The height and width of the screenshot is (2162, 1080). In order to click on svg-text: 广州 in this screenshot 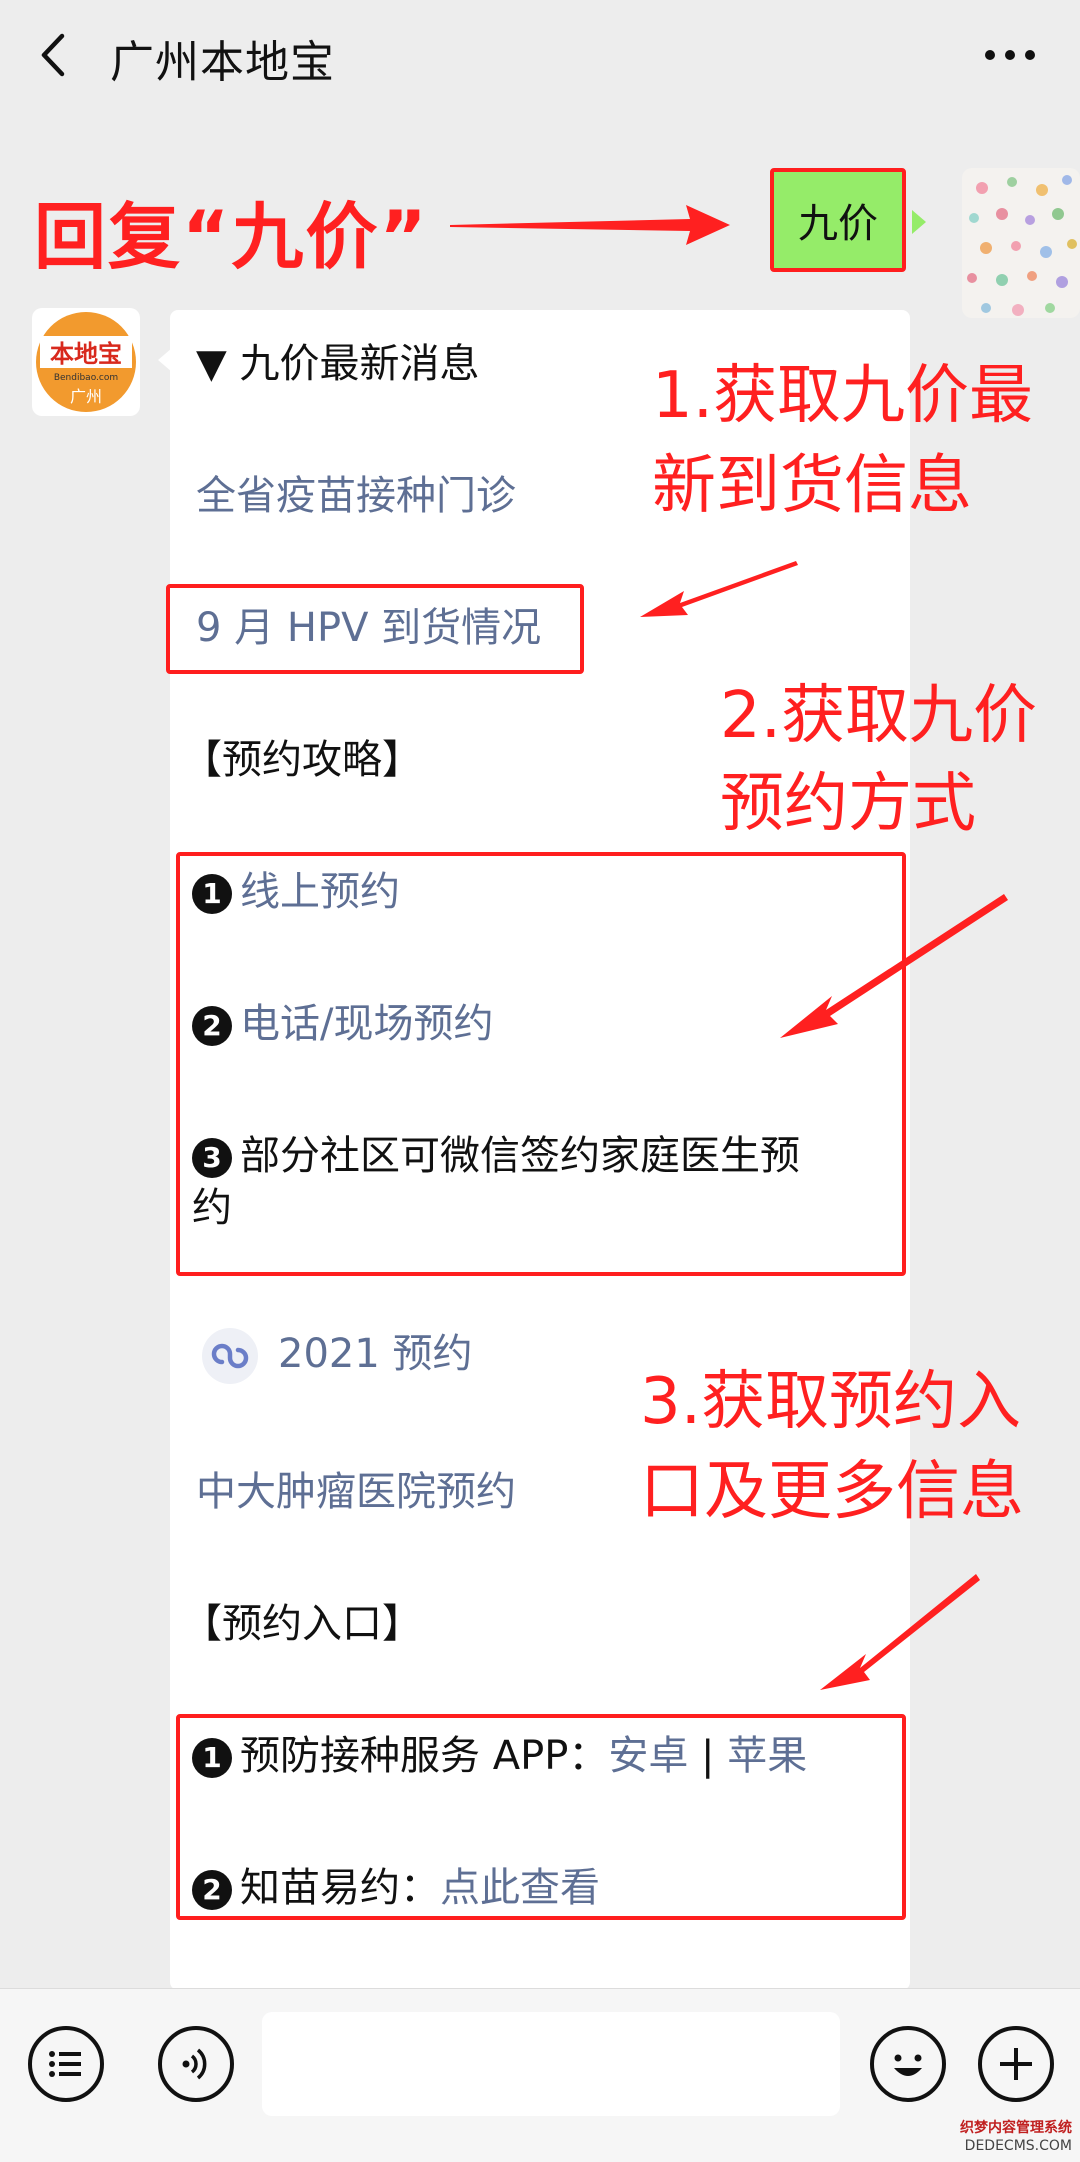, I will do `click(86, 396)`.